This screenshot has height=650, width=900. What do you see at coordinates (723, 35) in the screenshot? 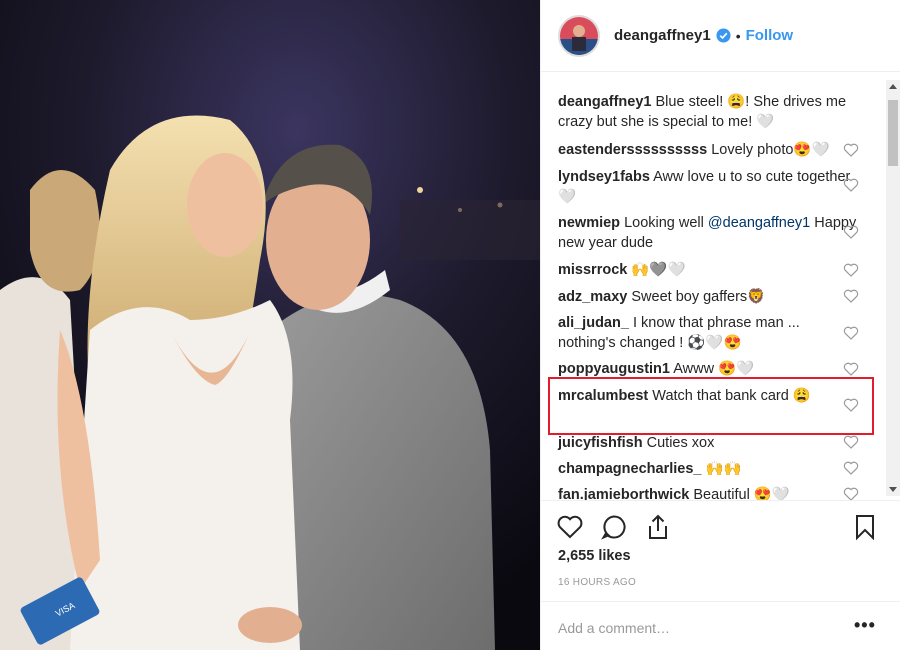
I see `verified-icon` at bounding box center [723, 35].